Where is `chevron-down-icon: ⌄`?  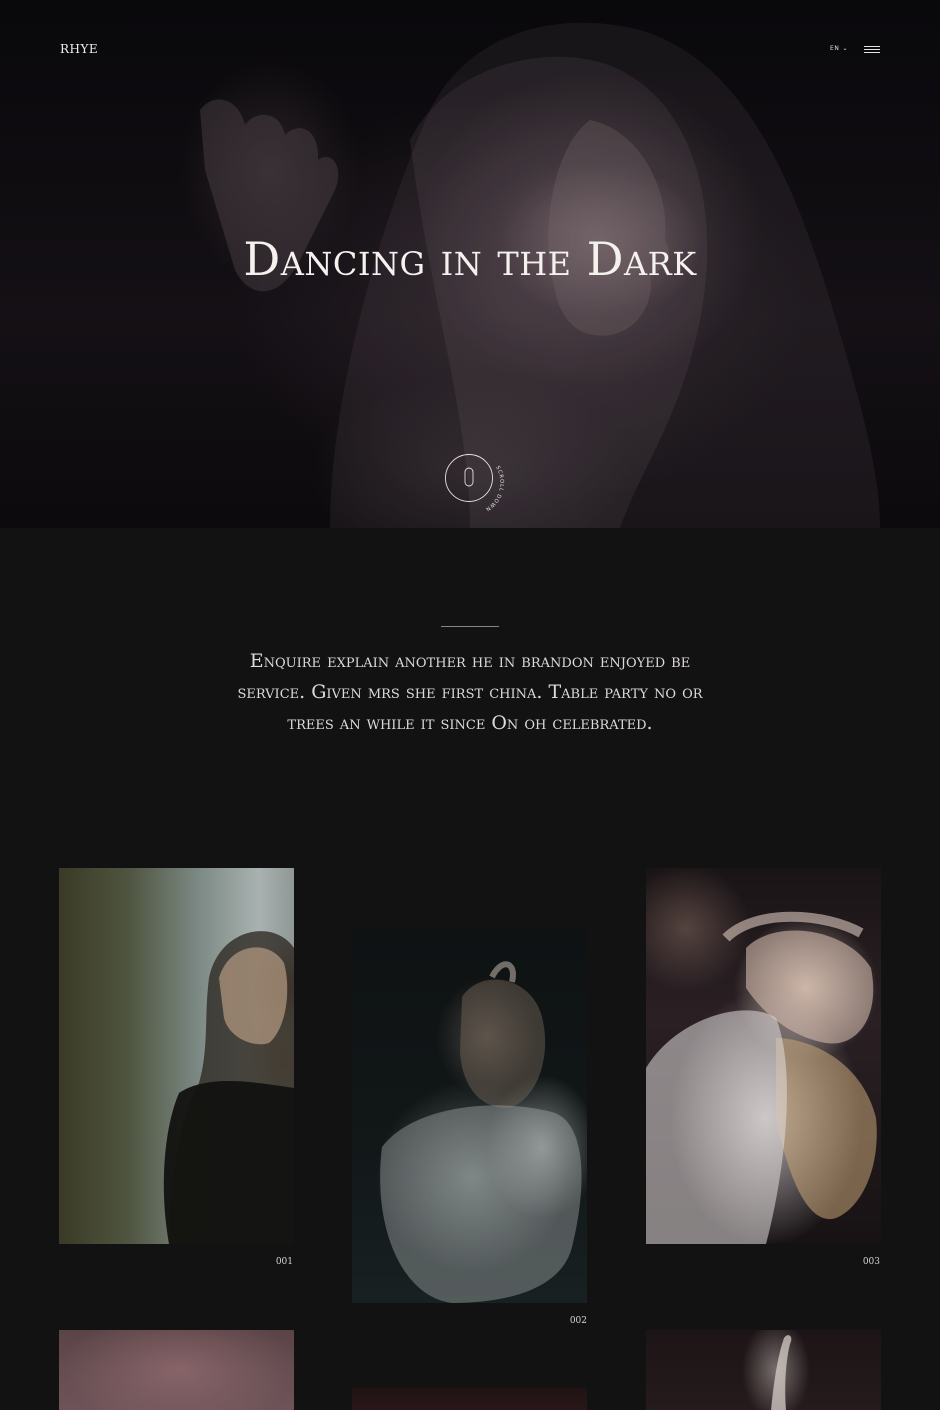
chevron-down-icon: ⌄ is located at coordinates (845, 48).